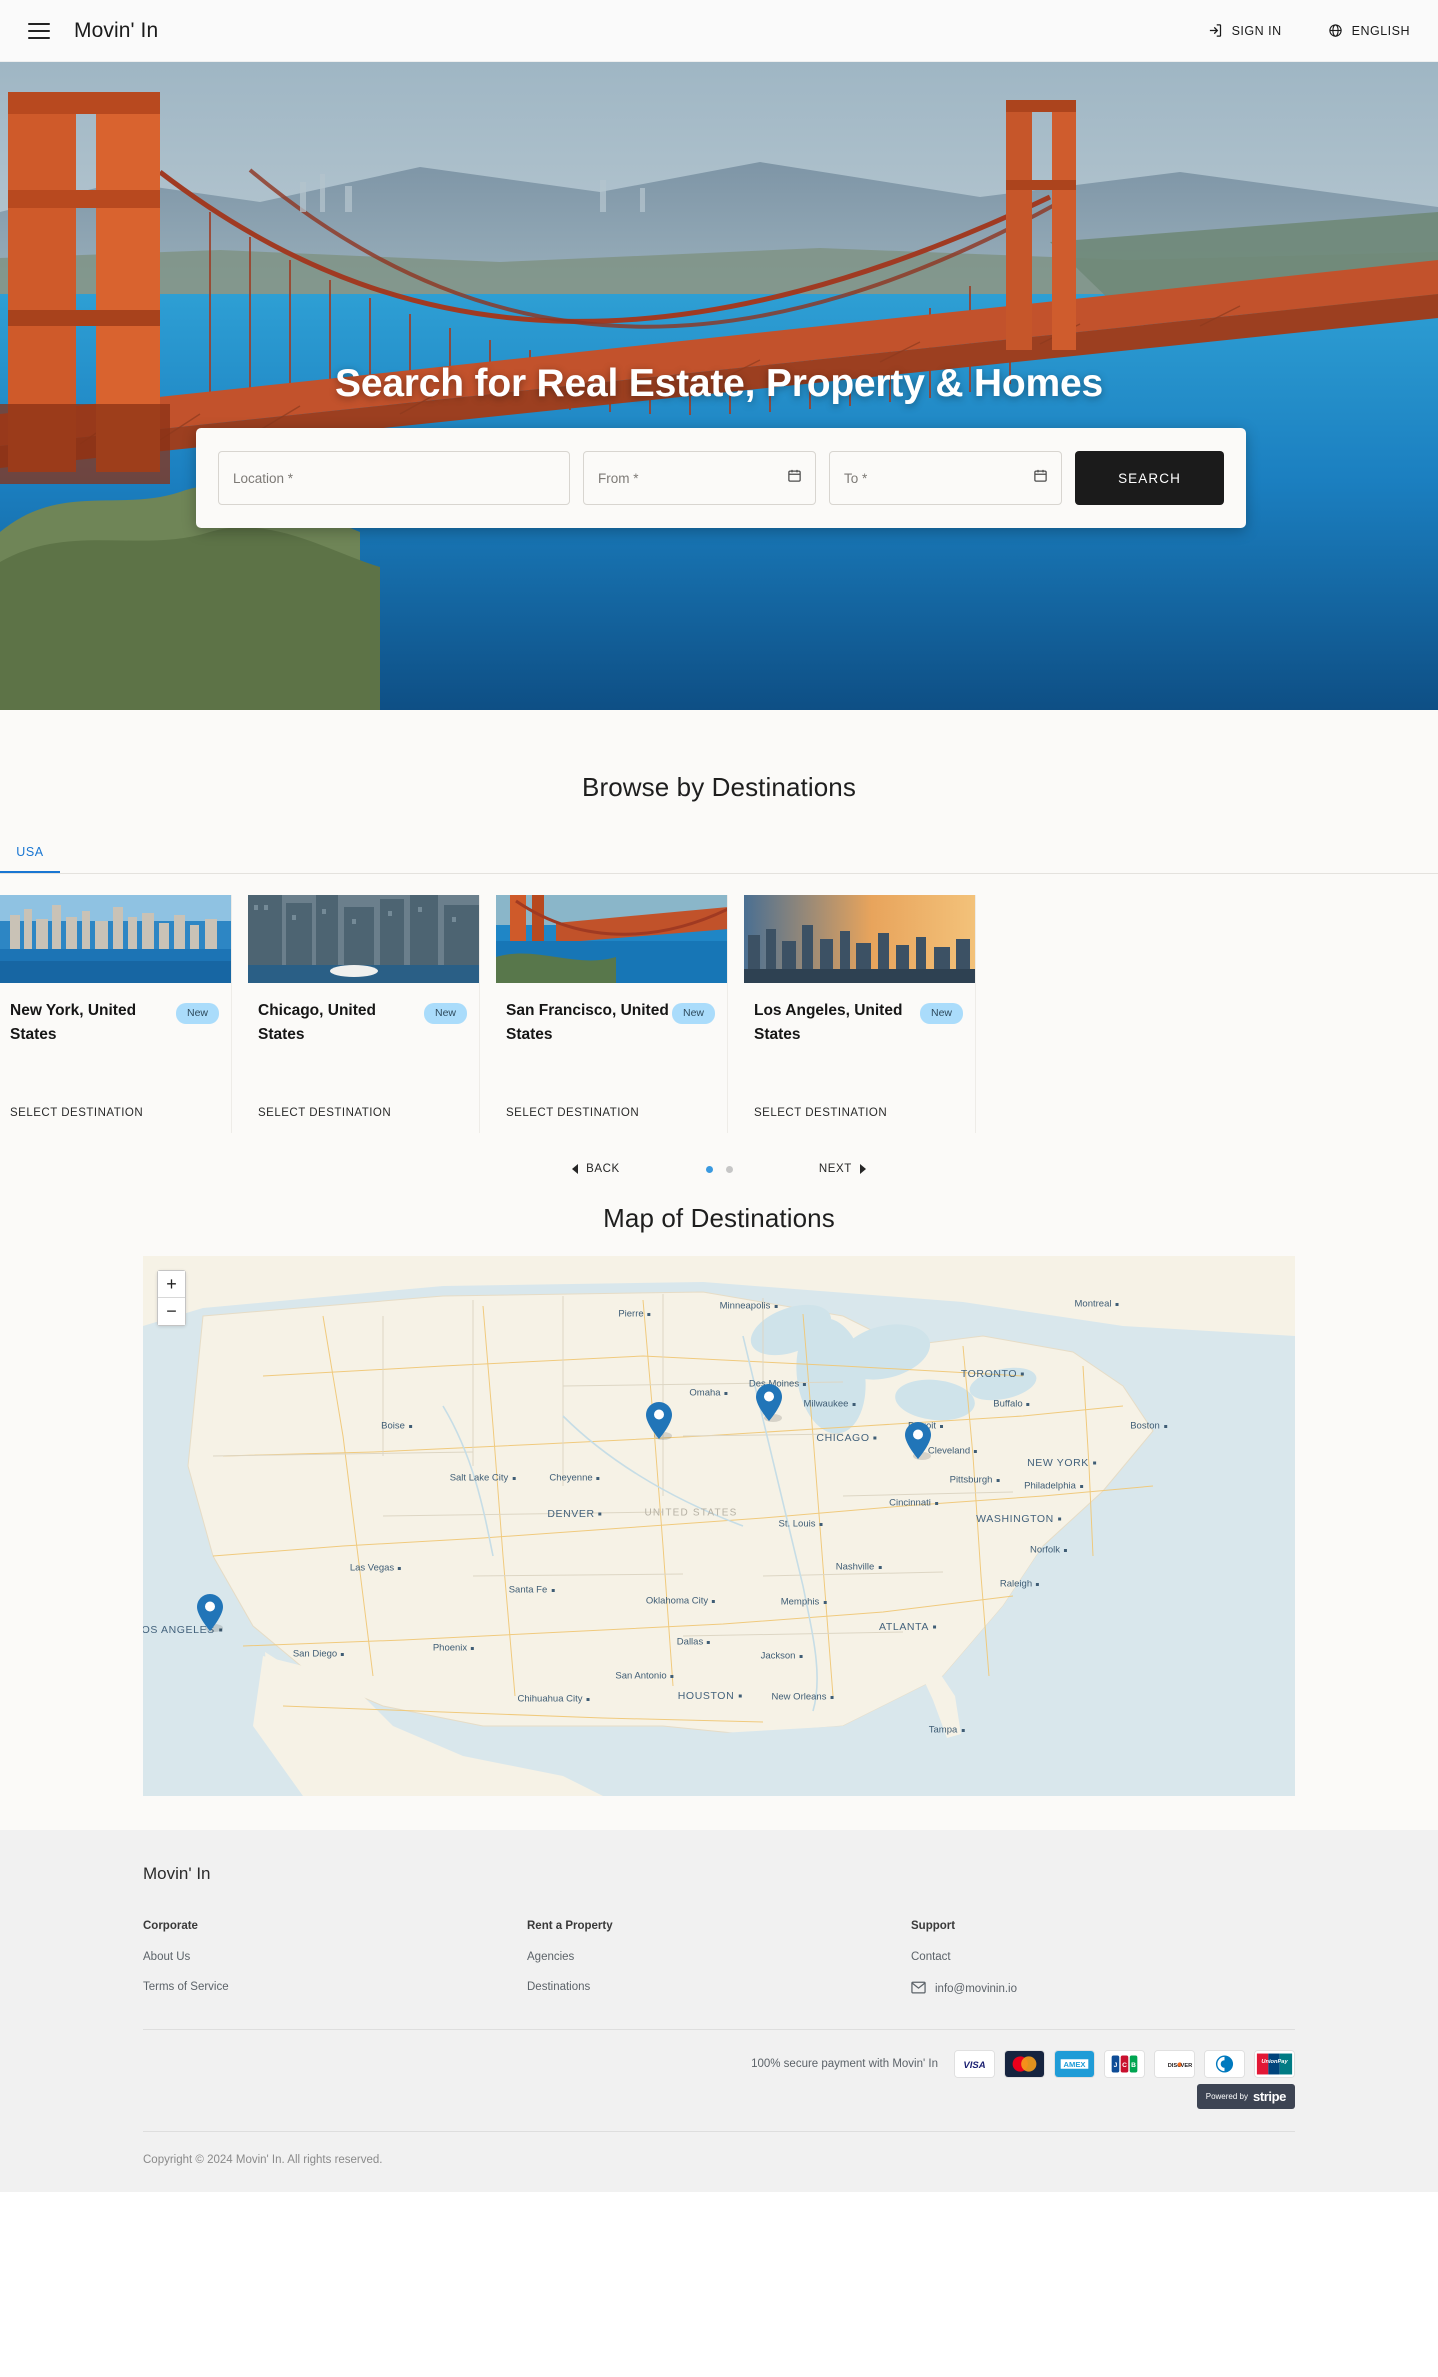  I want to click on destinations-title: Browse by Destinations, so click(719, 787).